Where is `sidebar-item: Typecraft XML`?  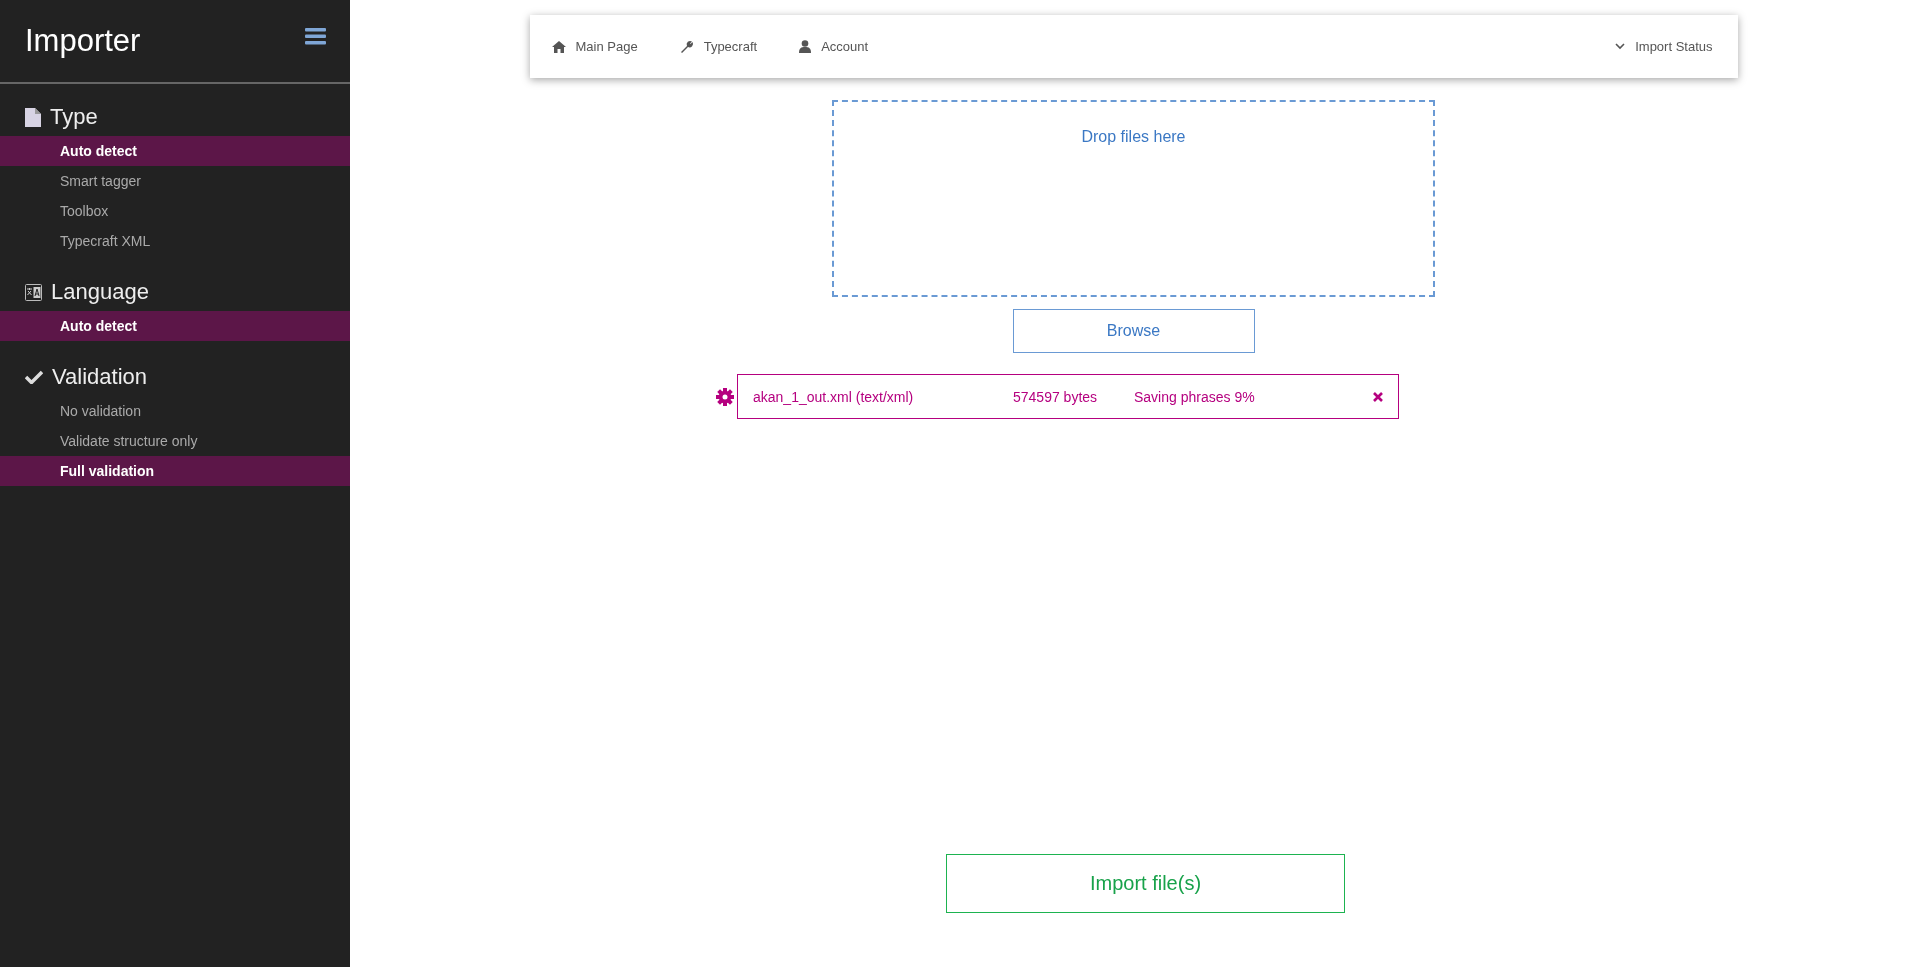
sidebar-item: Typecraft XML is located at coordinates (175, 241).